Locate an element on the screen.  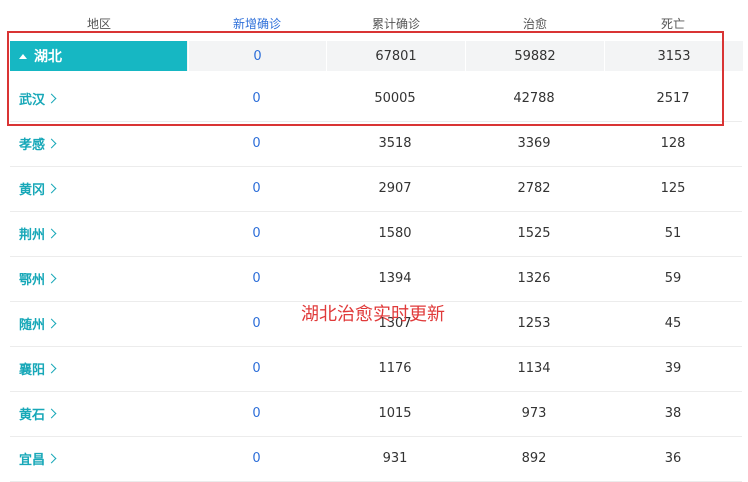
city-link: 随州 is located at coordinates (38, 323).